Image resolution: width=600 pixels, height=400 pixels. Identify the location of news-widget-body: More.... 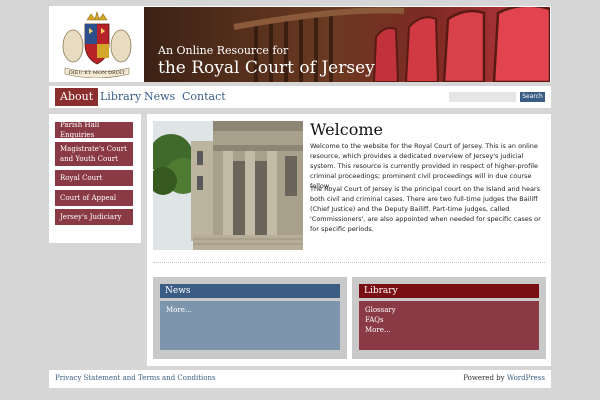
(250, 325).